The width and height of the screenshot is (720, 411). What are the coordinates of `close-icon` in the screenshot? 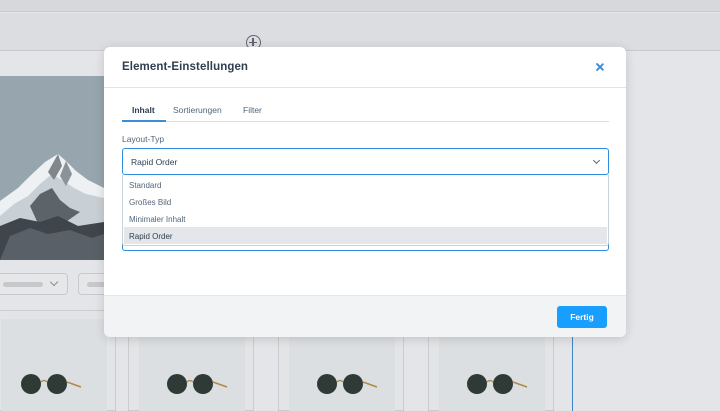 It's located at (600, 67).